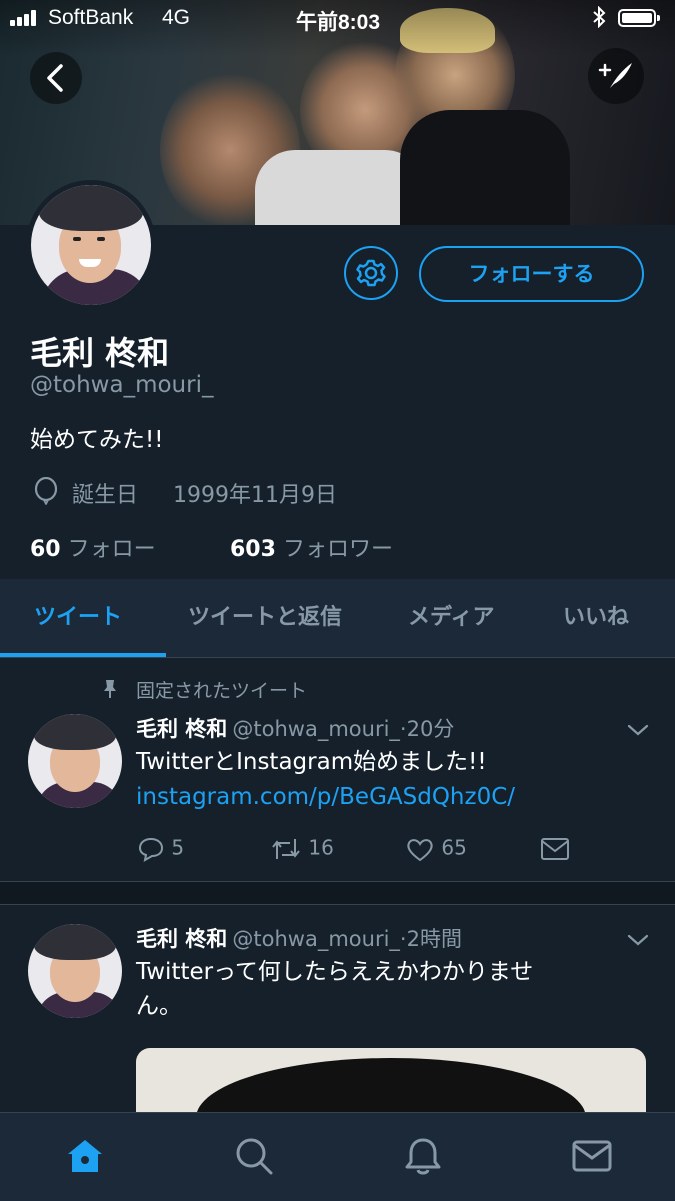 The height and width of the screenshot is (1201, 675). Describe the element at coordinates (222, 691) in the screenshot. I see `pinned-tweet-label: 固定されたツイート` at that location.